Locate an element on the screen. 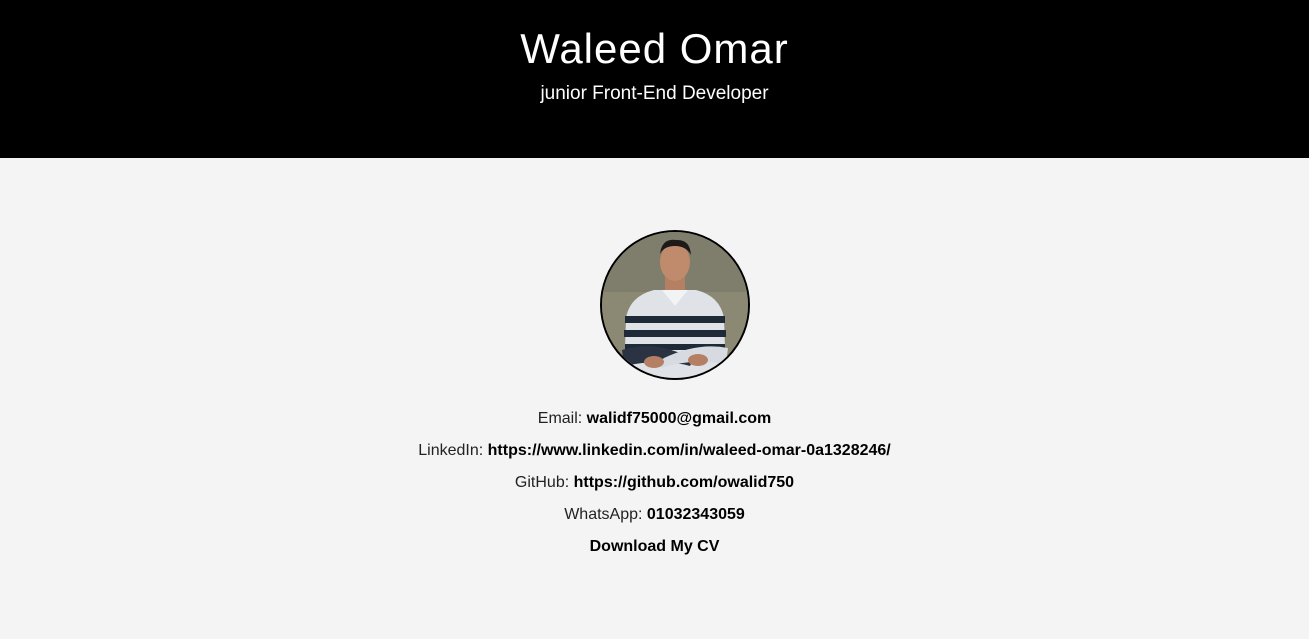 The width and height of the screenshot is (1309, 639). email-link: walidf75000@gmail.com is located at coordinates (679, 418).